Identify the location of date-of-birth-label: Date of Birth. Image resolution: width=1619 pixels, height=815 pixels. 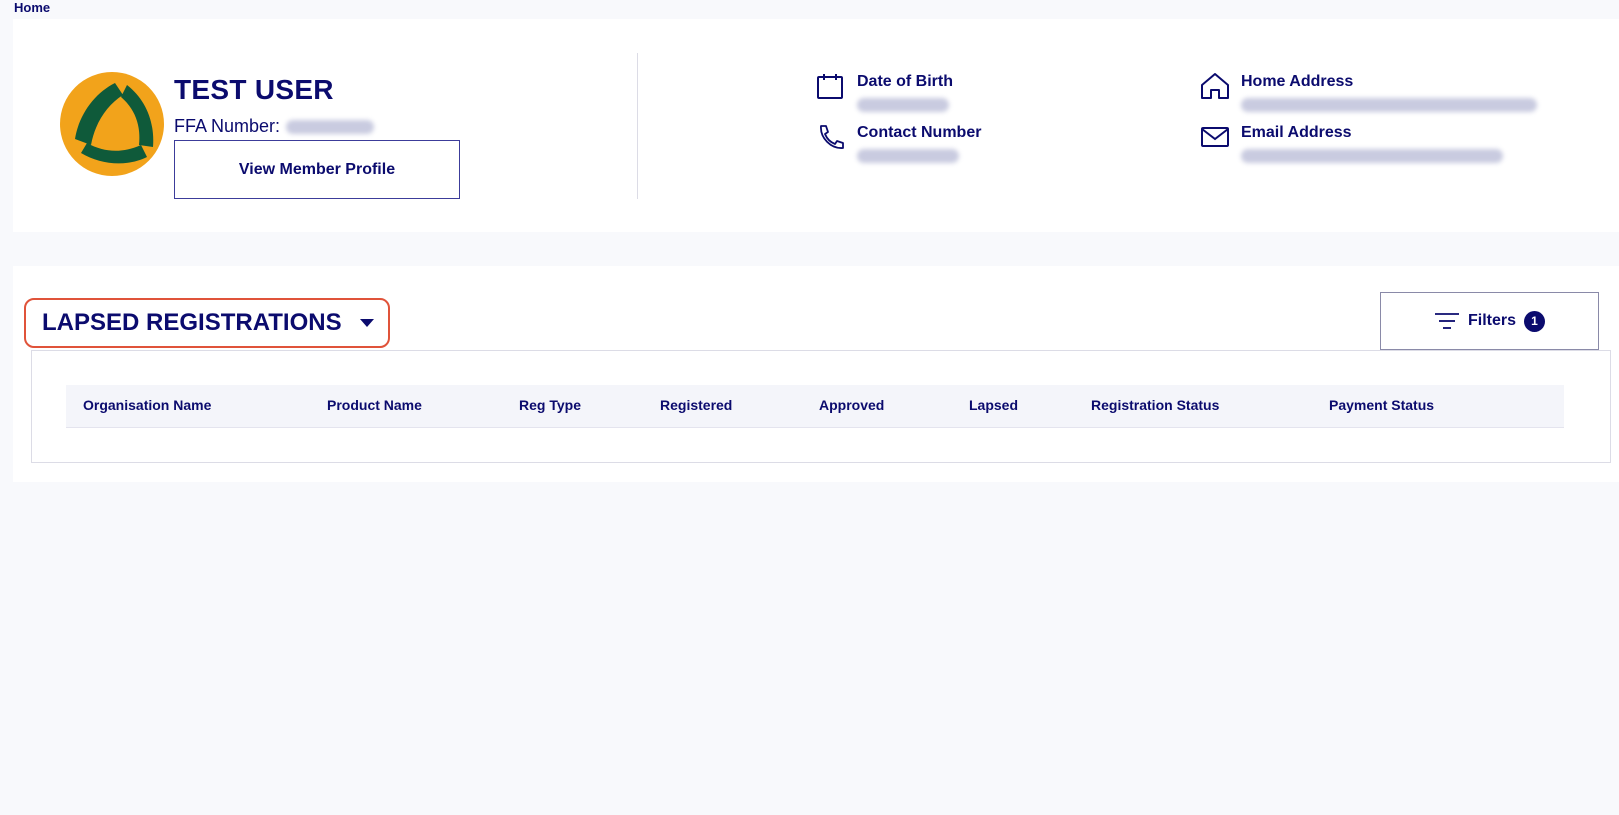
(905, 81).